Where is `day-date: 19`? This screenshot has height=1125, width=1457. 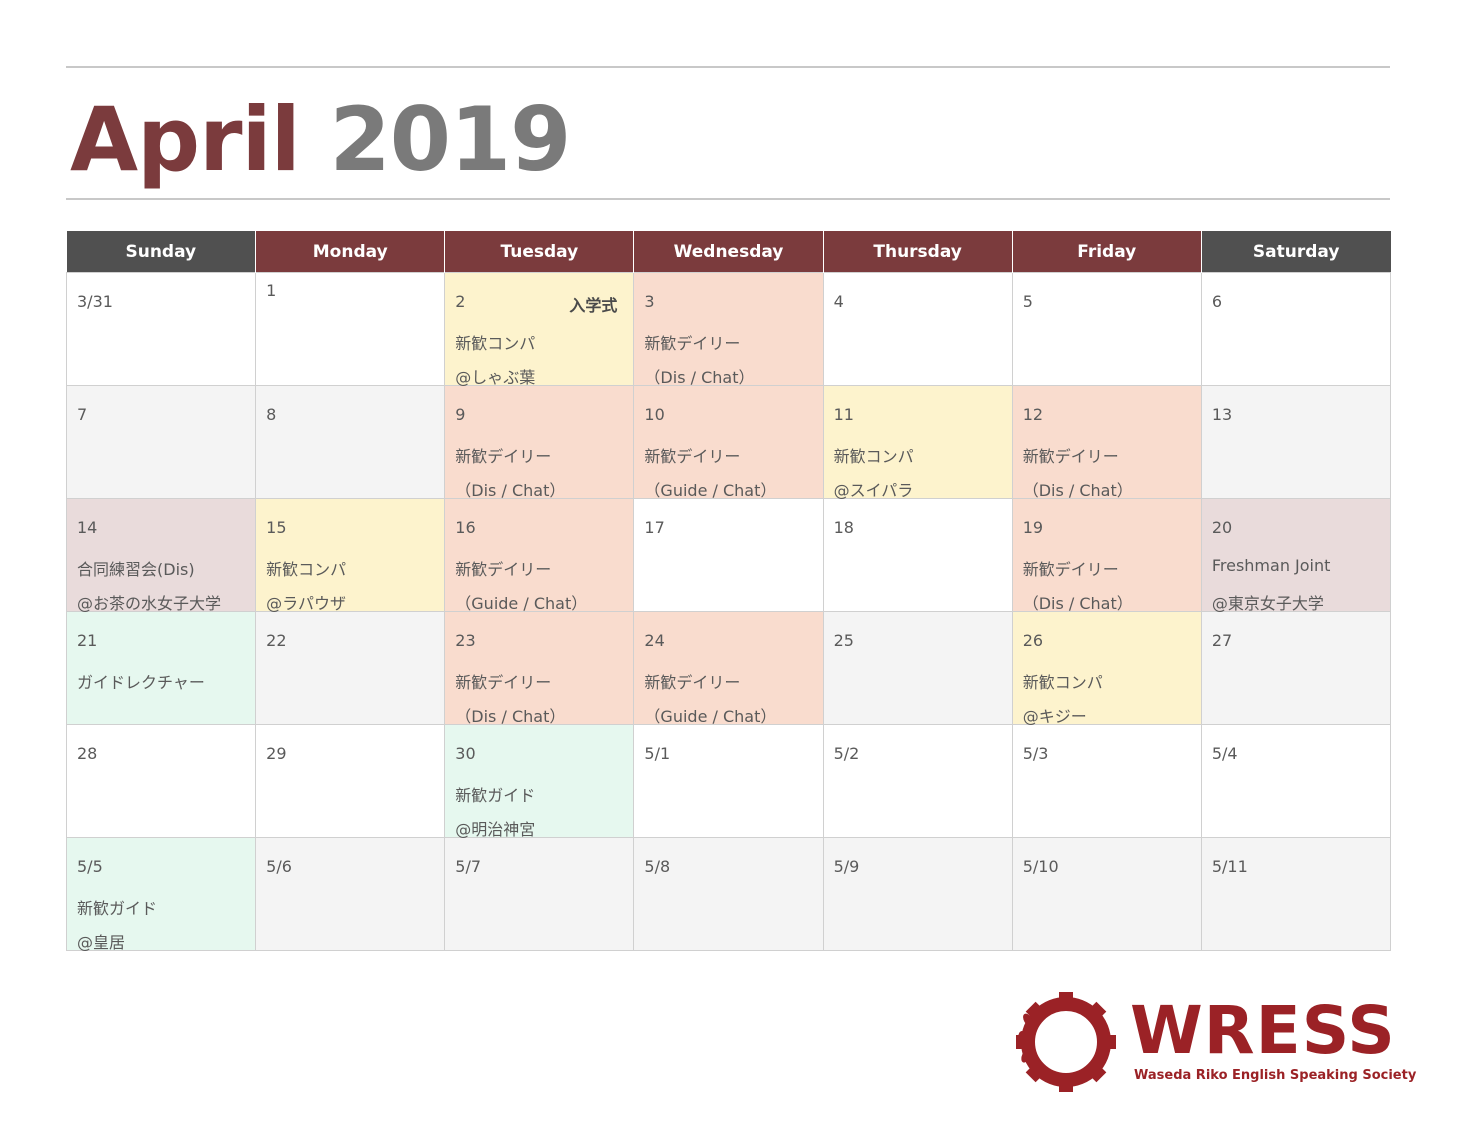
day-date: 19 is located at coordinates (1033, 527).